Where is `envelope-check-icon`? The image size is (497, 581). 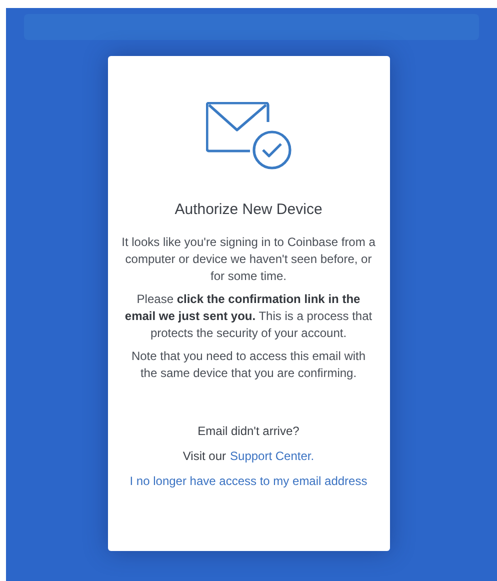 envelope-check-icon is located at coordinates (249, 136).